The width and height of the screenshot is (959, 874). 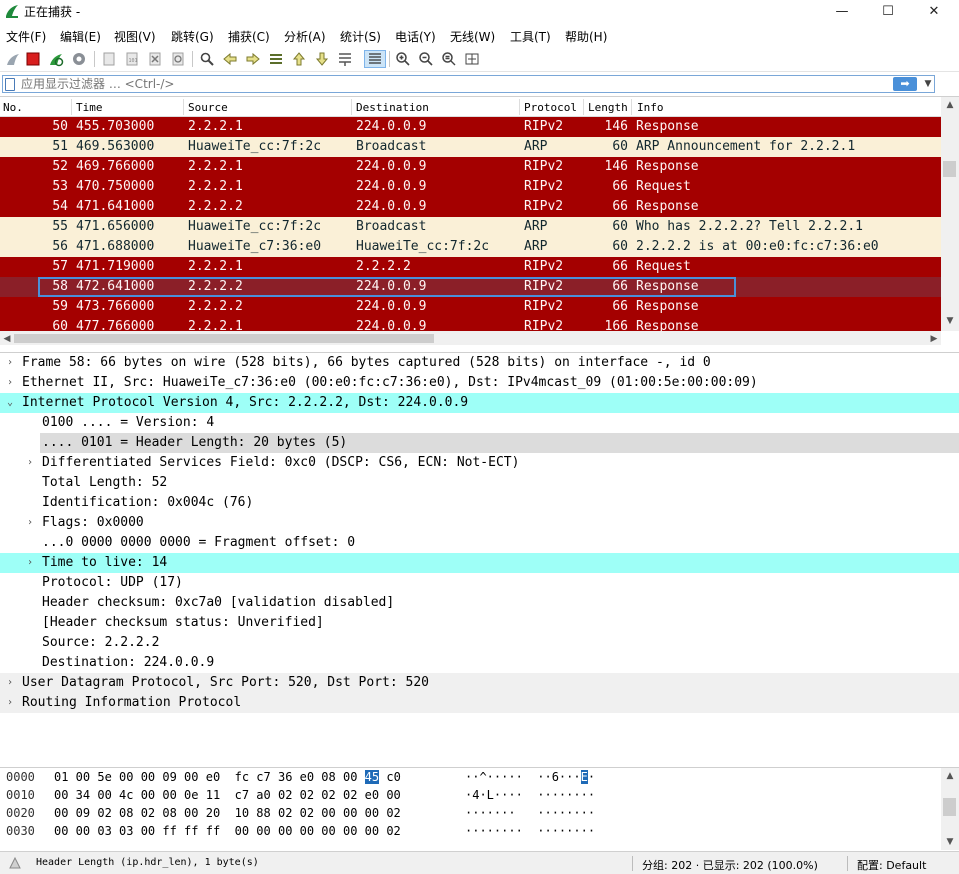 What do you see at coordinates (888, 11) in the screenshot?
I see `maximize-button: ☐` at bounding box center [888, 11].